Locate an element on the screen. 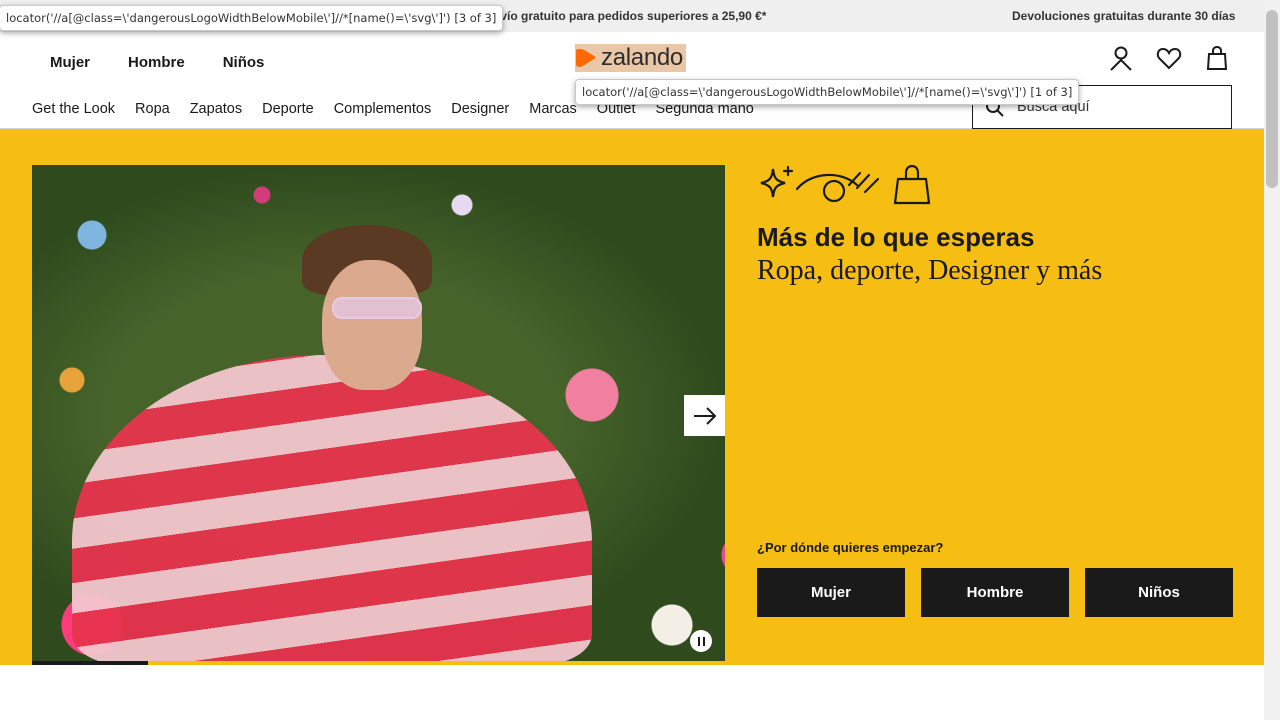 The width and height of the screenshot is (1280, 720). cat-zapatos: Zapatos is located at coordinates (216, 109).